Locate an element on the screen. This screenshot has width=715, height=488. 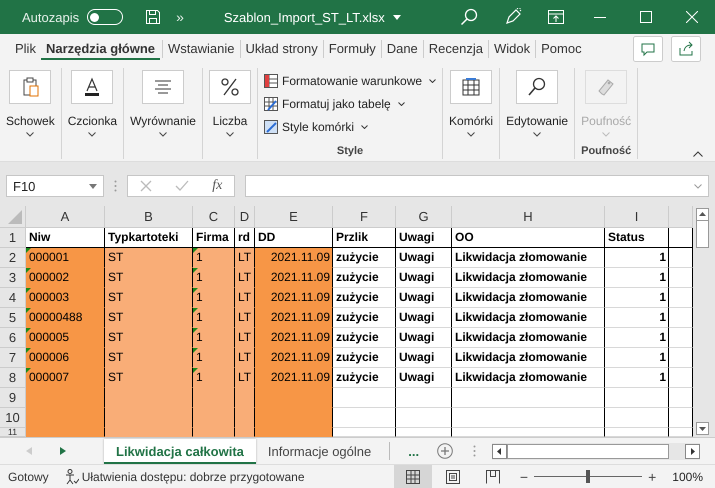
expand-icon is located at coordinates (698, 186).